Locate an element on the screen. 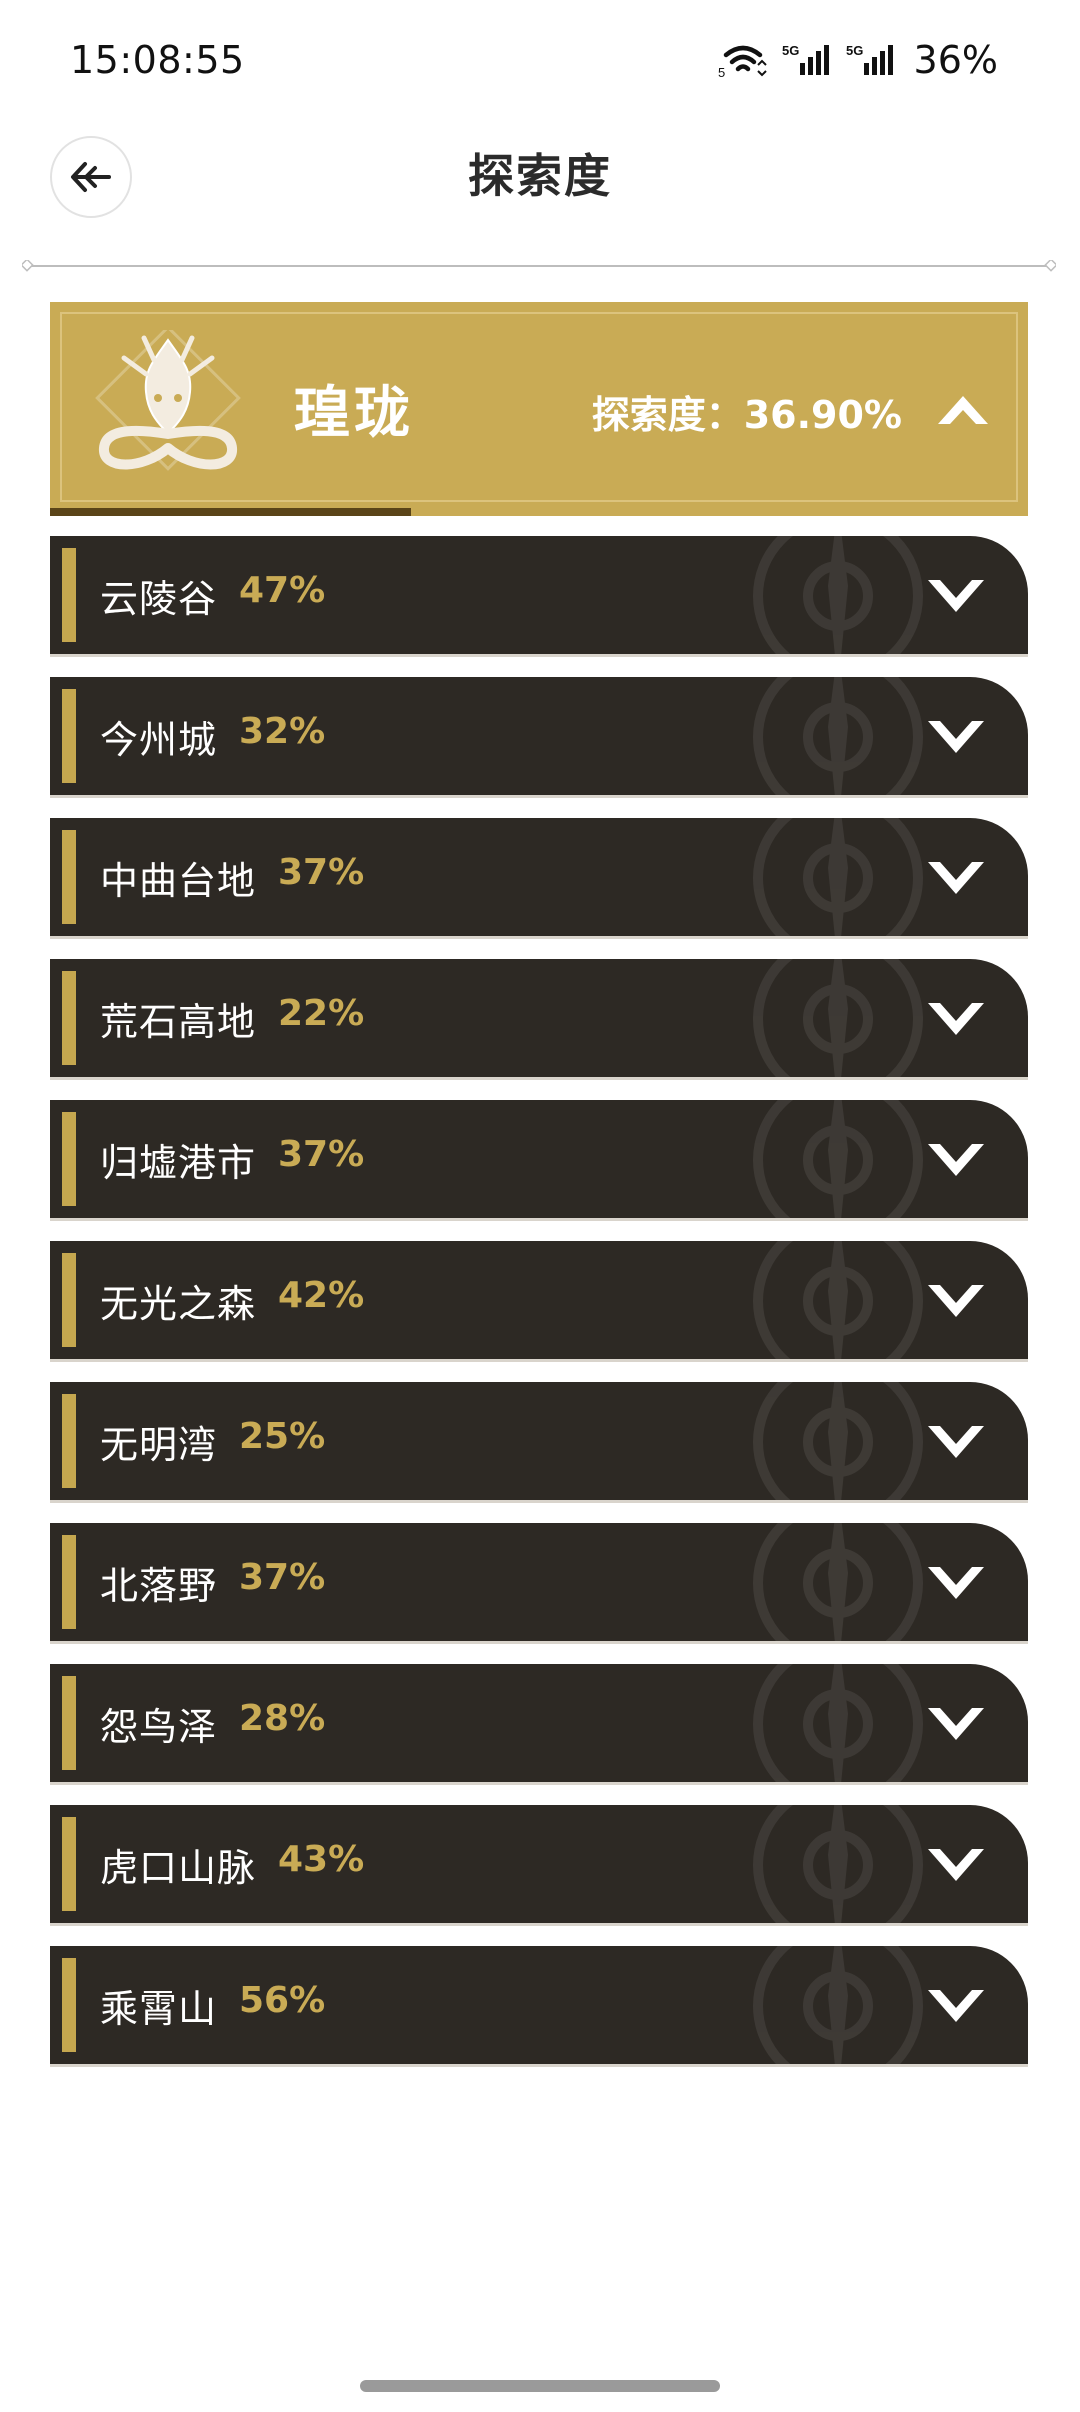 This screenshot has height=2412, width=1080. page-header: 探索度 is located at coordinates (540, 185).